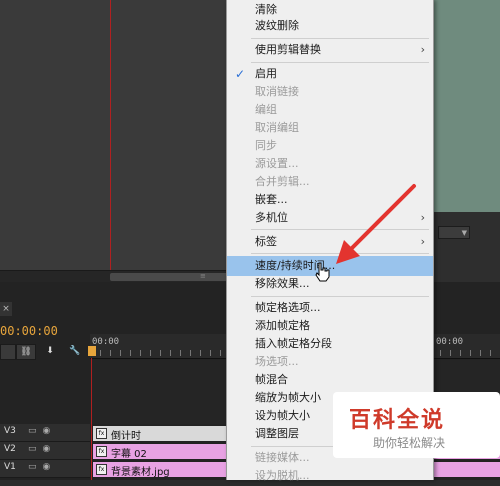 The image size is (500, 486). What do you see at coordinates (6, 309) in the screenshot?
I see `tab-close-button: ×` at bounding box center [6, 309].